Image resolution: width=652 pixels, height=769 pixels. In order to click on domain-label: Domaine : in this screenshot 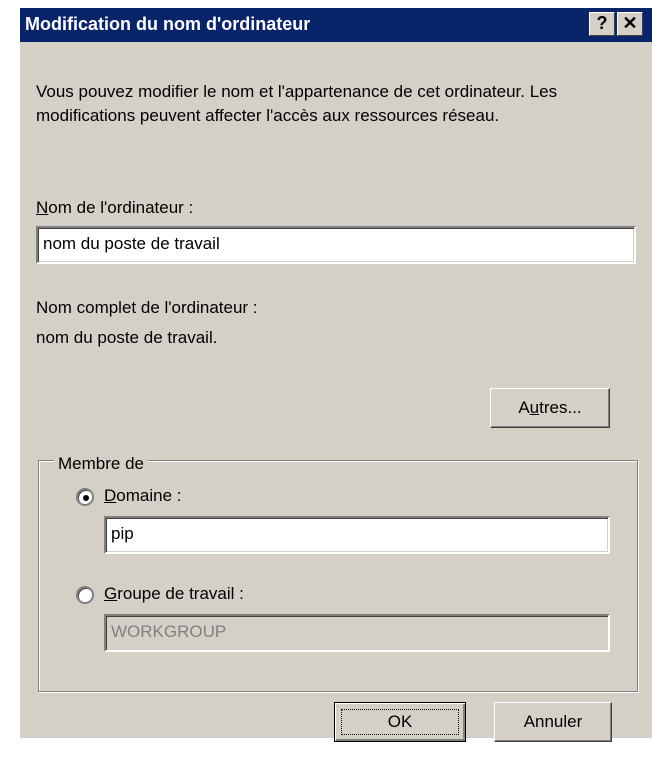, I will do `click(142, 496)`.